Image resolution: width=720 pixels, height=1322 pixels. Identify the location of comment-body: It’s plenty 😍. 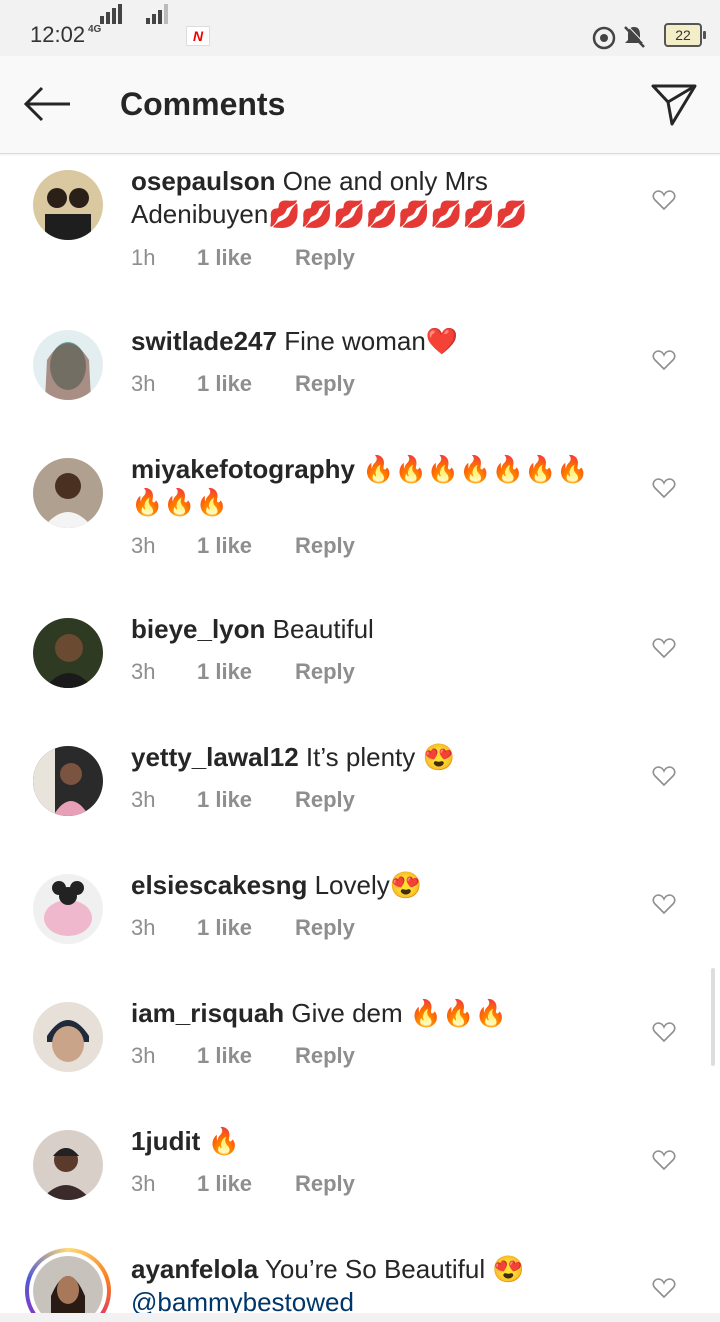
(380, 757).